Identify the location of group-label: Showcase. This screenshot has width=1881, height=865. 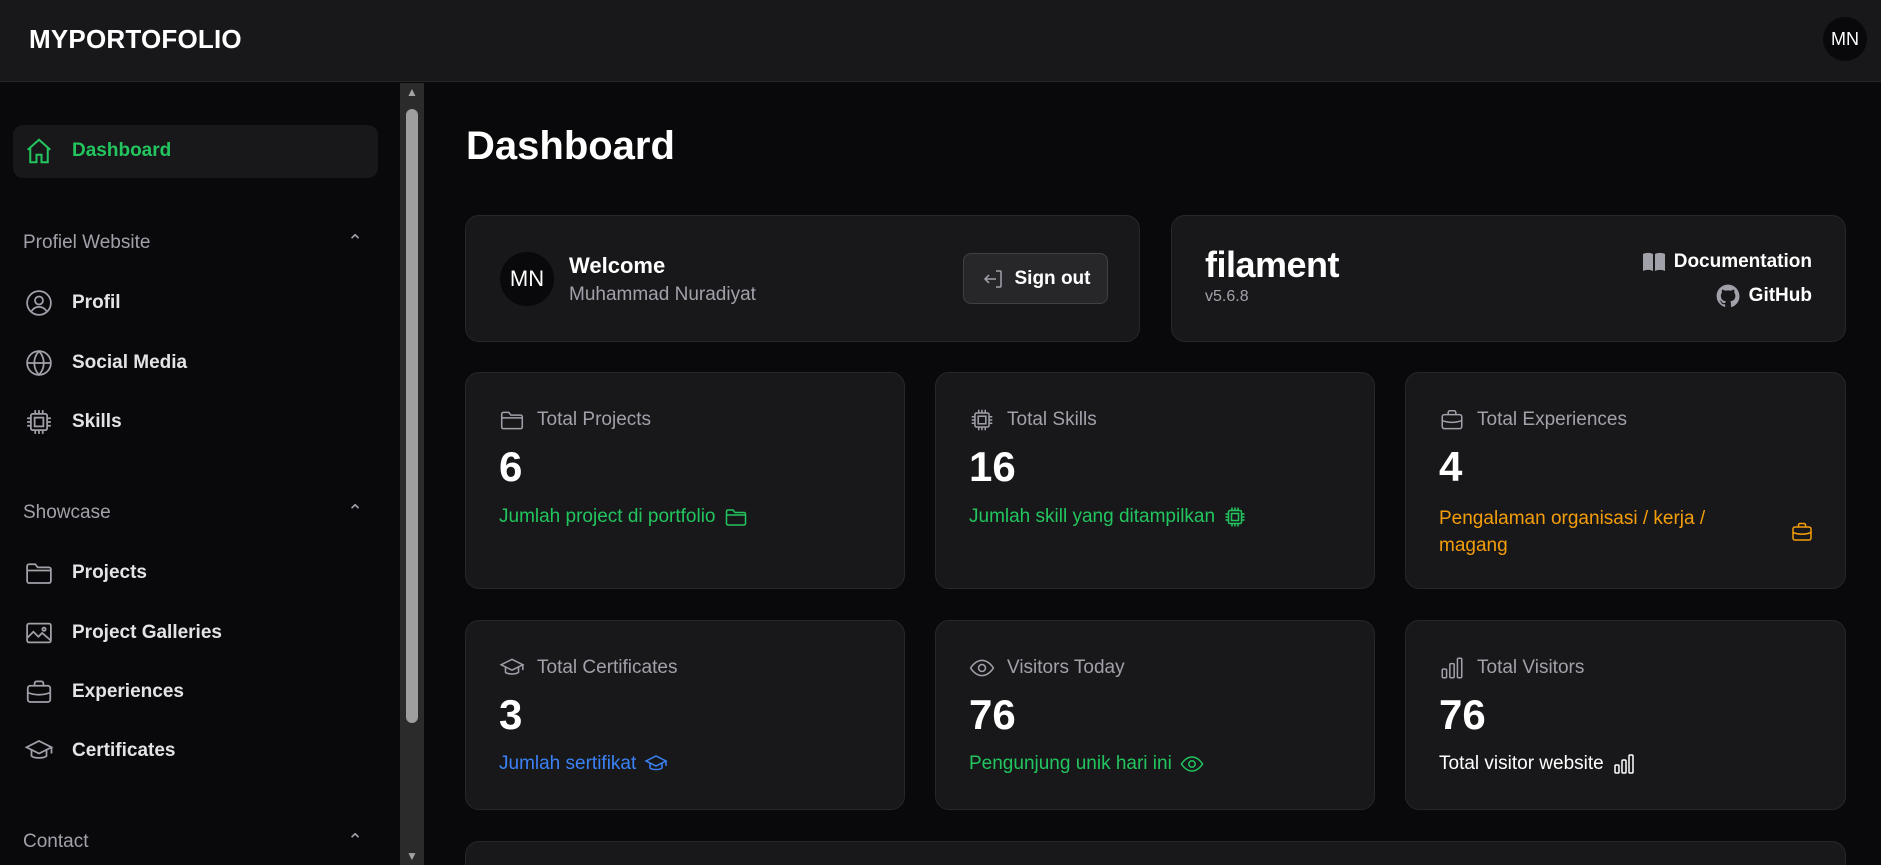
(67, 512).